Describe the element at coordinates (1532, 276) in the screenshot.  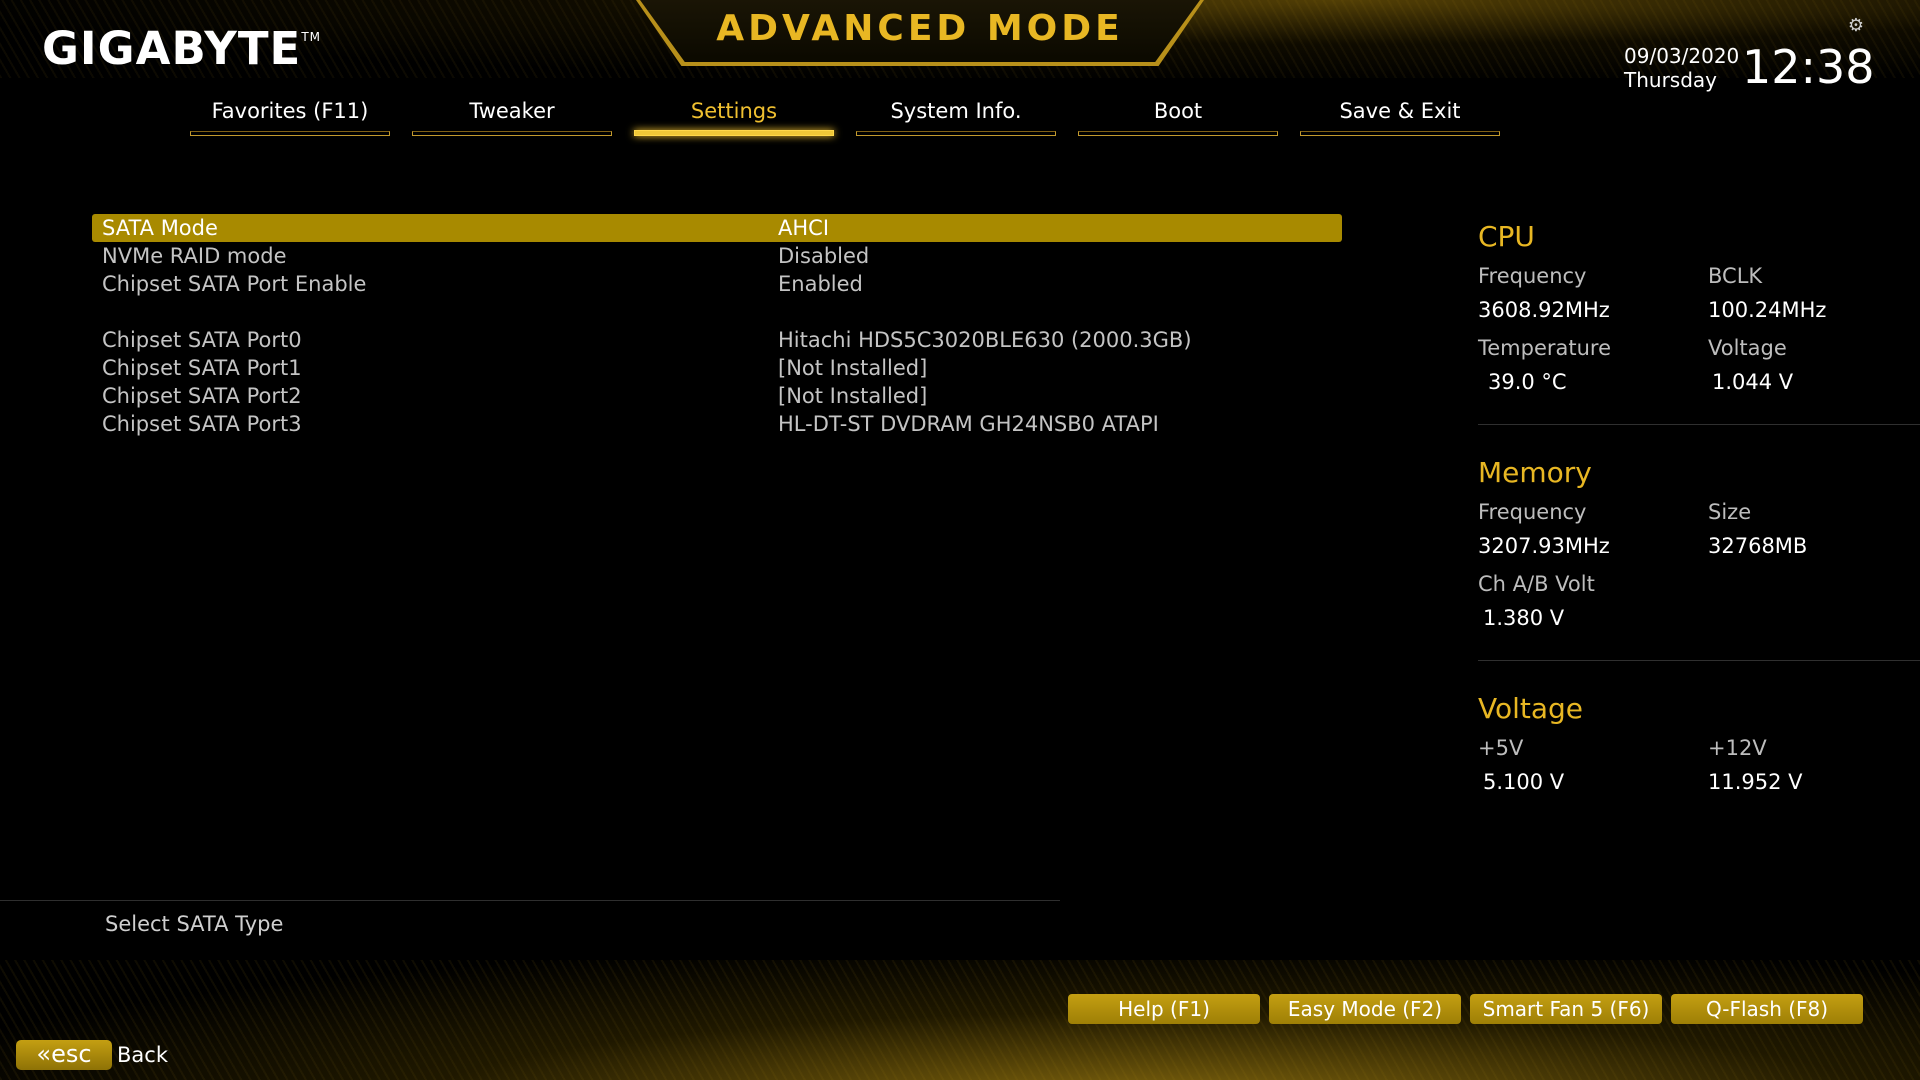
I see `cpu-frequency-label: Frequency` at that location.